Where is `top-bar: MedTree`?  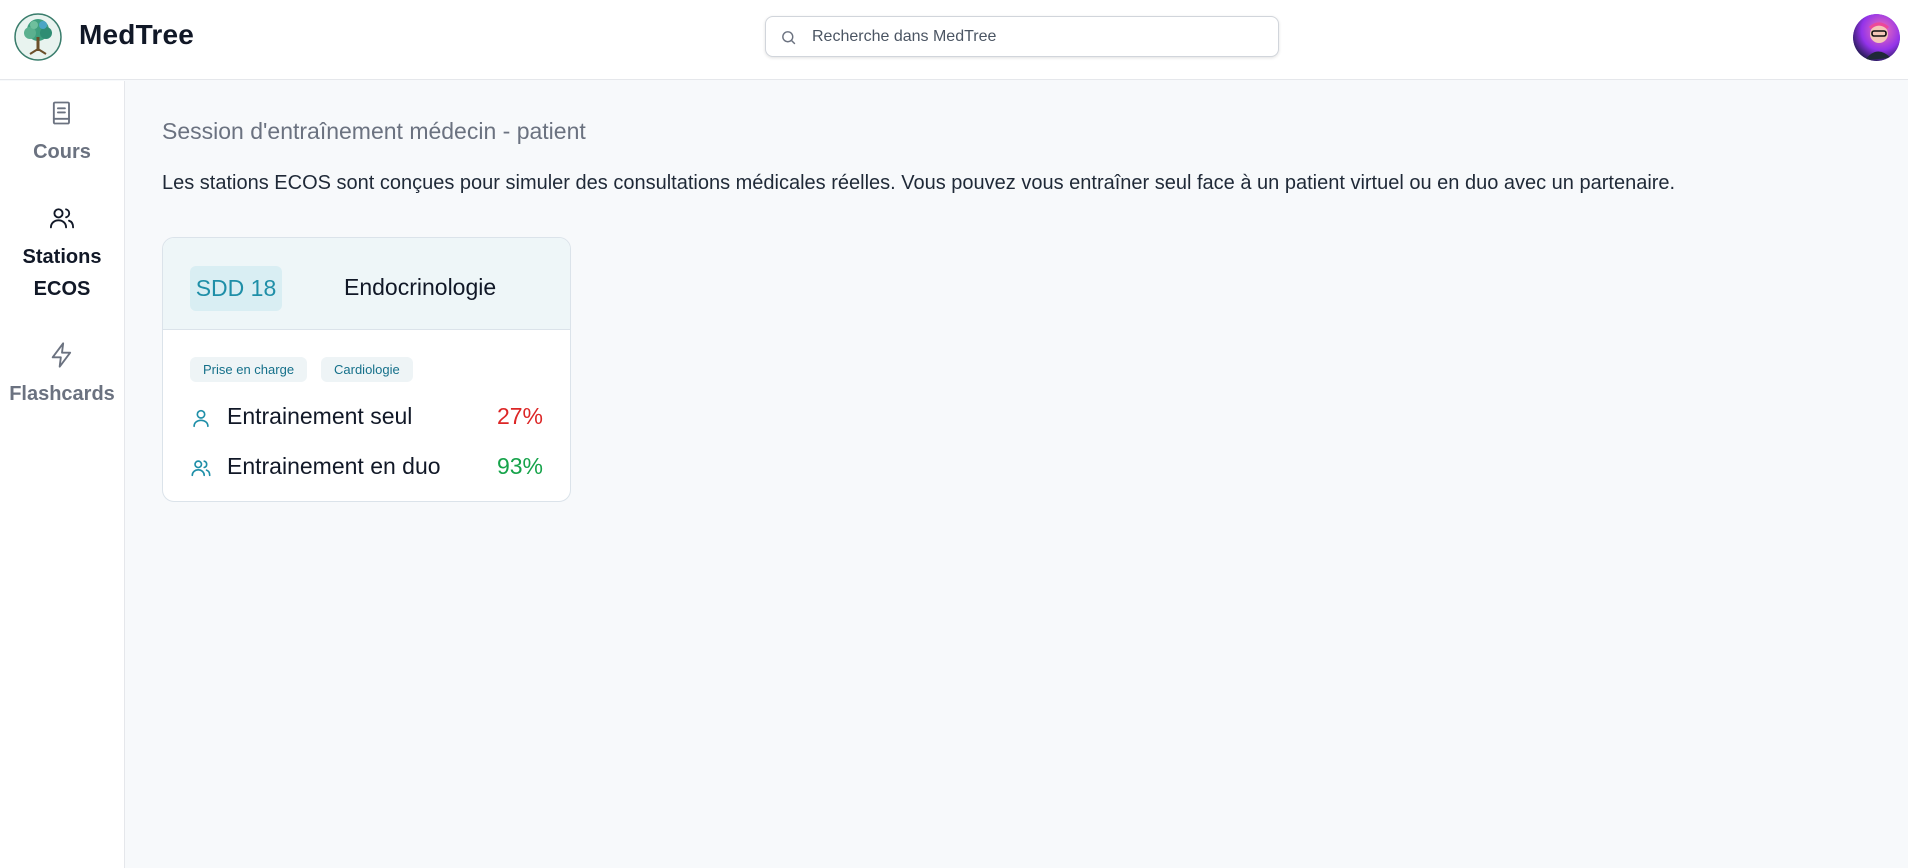 top-bar: MedTree is located at coordinates (954, 40).